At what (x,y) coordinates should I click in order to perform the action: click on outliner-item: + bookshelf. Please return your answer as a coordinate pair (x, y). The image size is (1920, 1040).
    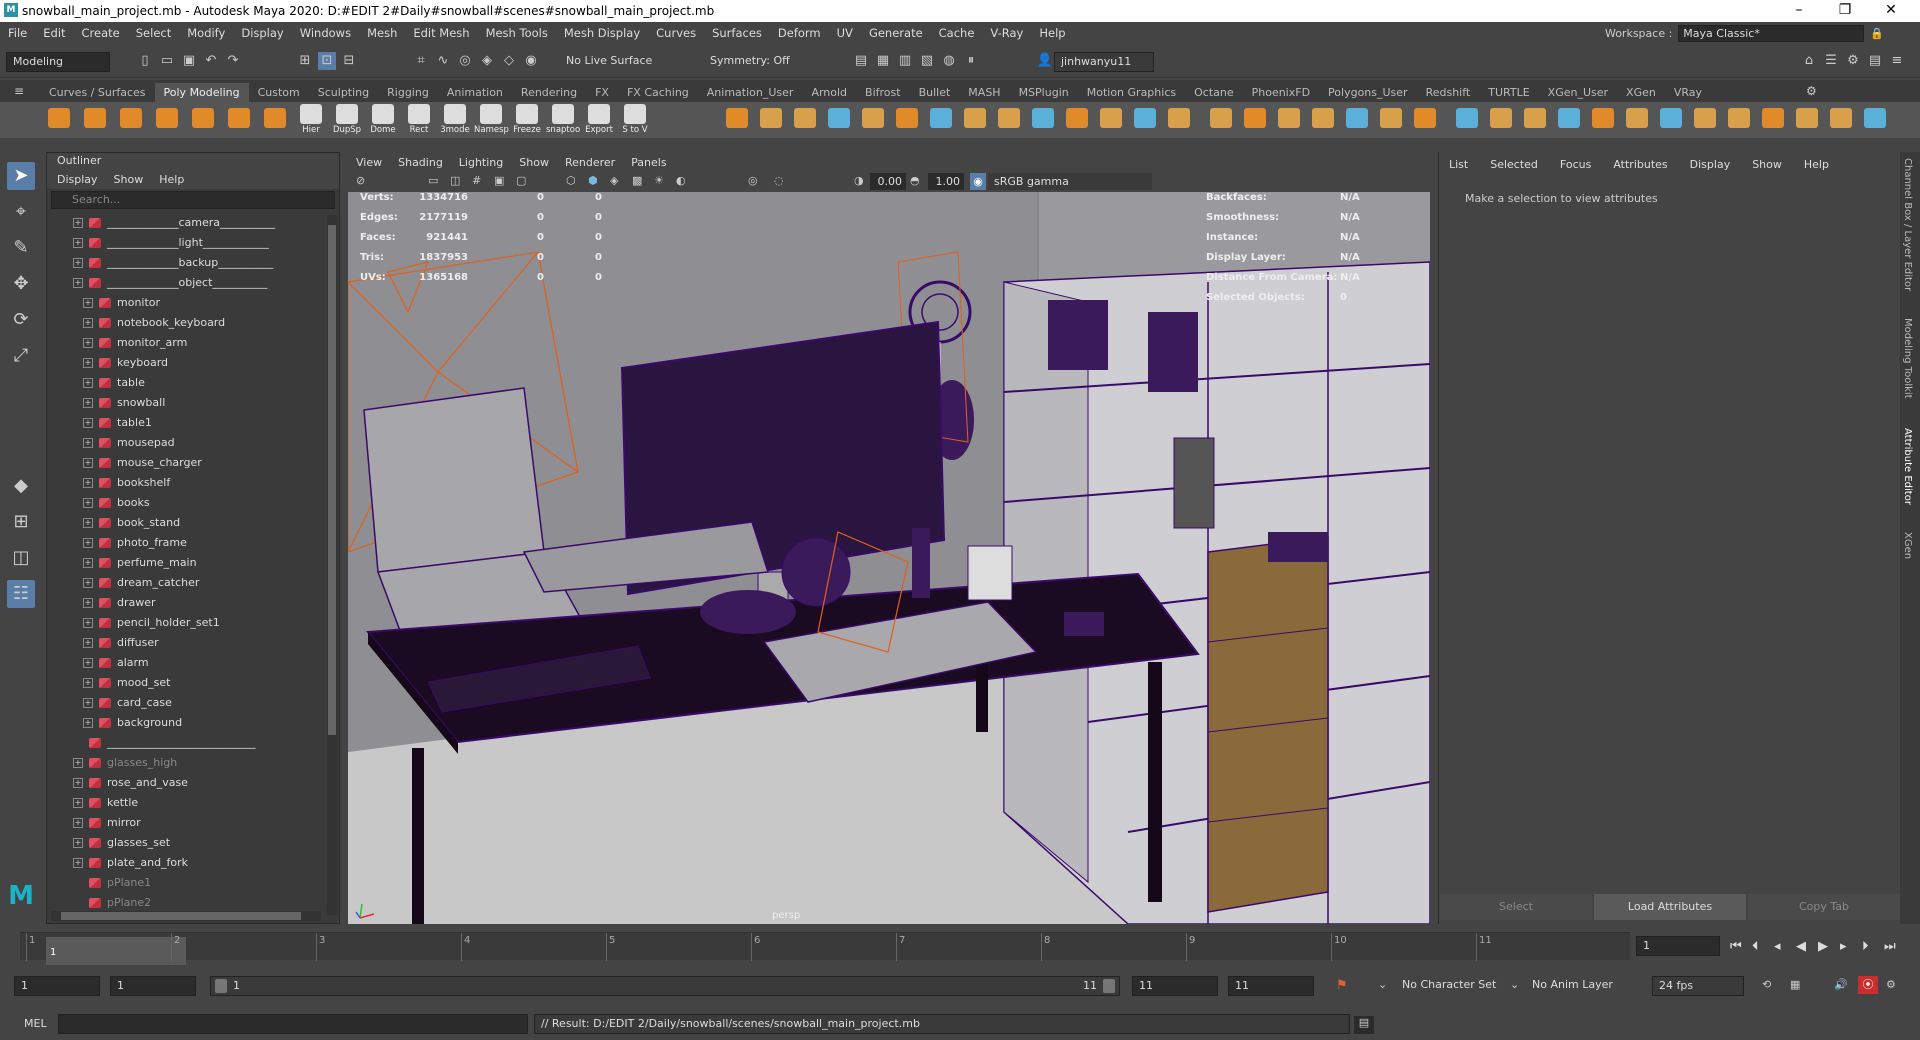
    Looking at the image, I should click on (126, 483).